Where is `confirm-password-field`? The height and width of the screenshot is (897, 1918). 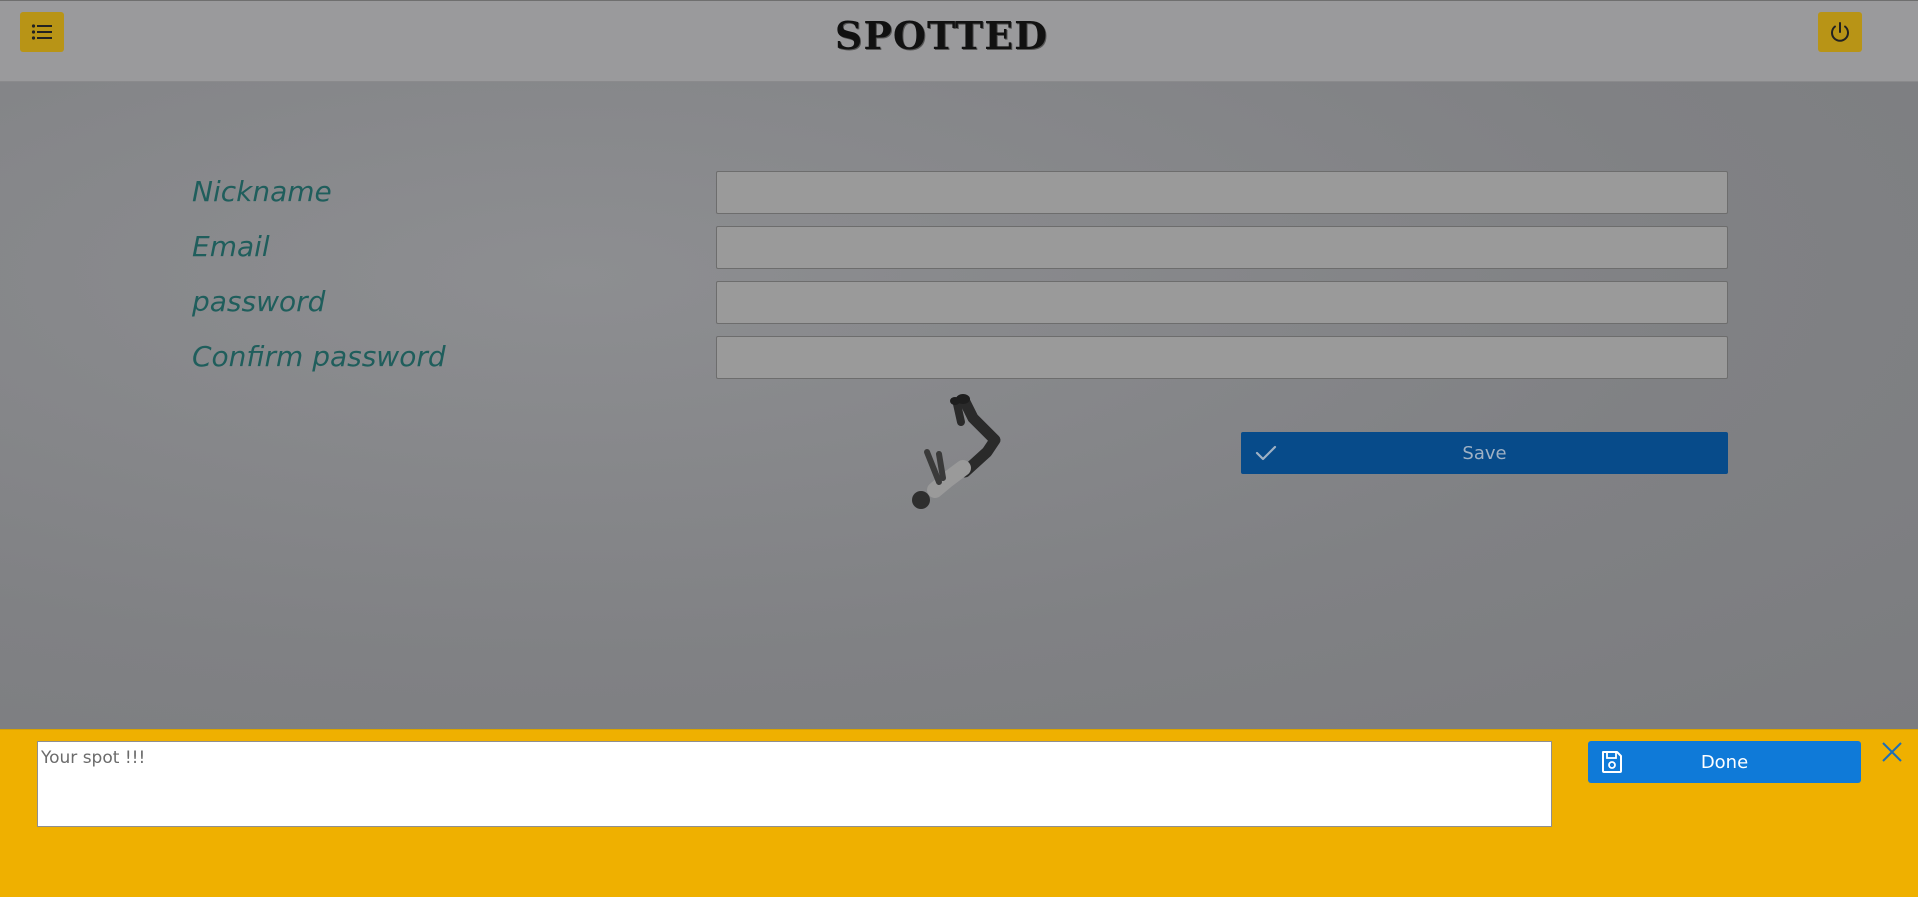 confirm-password-field is located at coordinates (1222, 357).